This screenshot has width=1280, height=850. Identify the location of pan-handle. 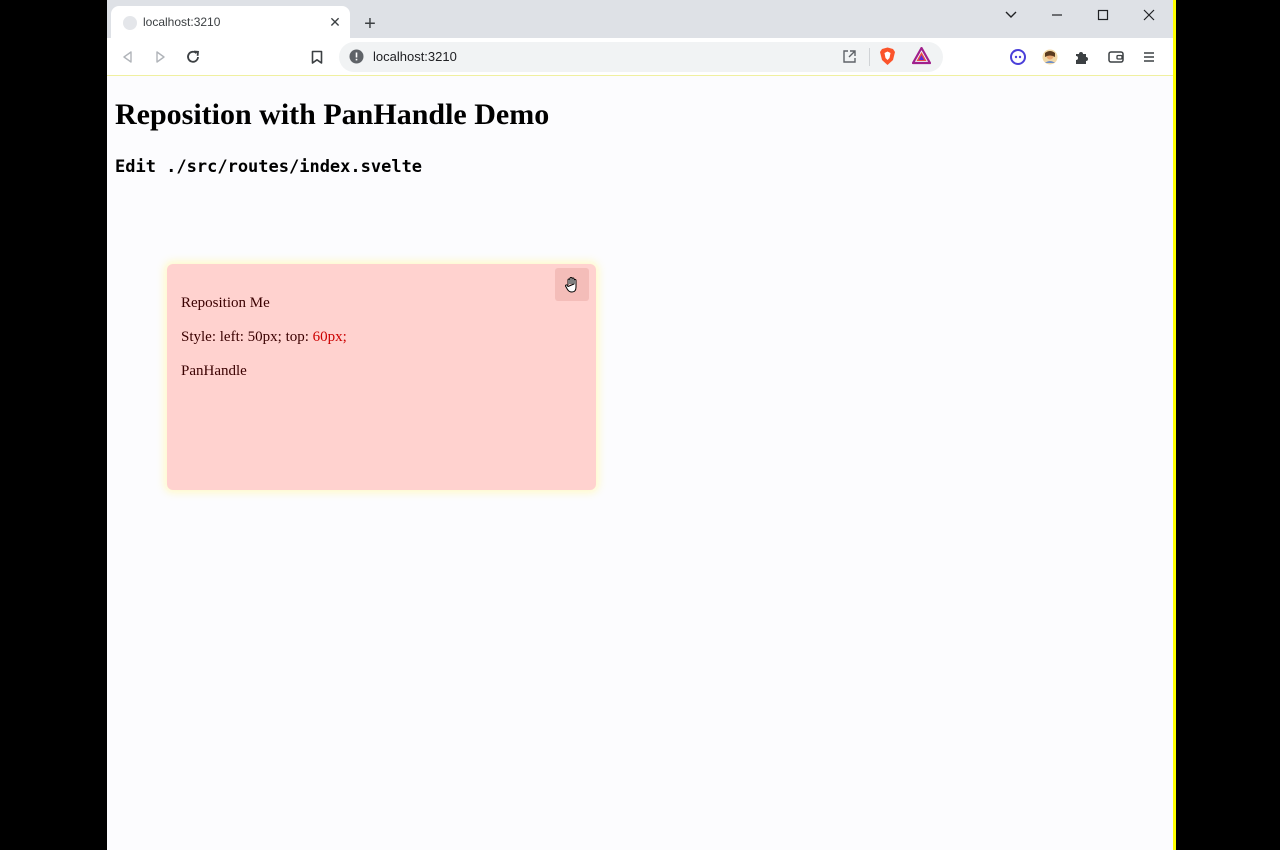
(572, 284).